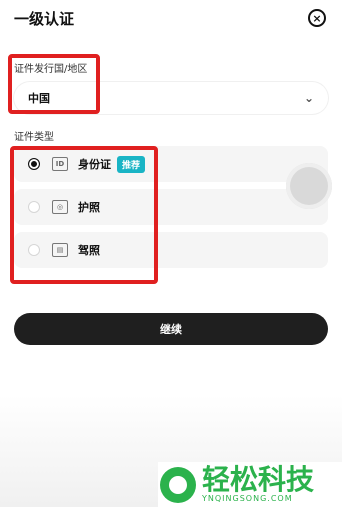 The height and width of the screenshot is (507, 342). I want to click on id-type-label: 证件类型, so click(34, 137).